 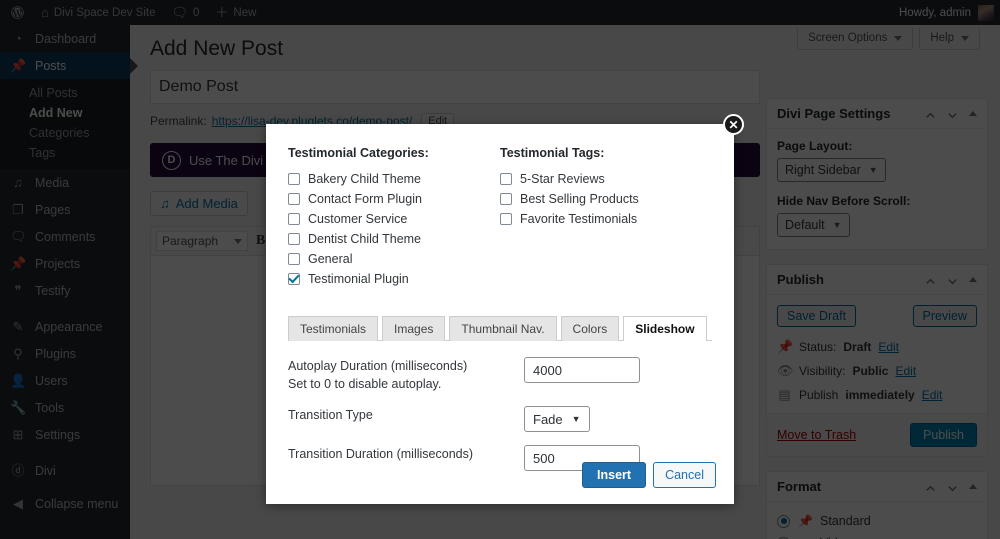 What do you see at coordinates (333, 328) in the screenshot?
I see `tab-testimonials: Testimonials` at bounding box center [333, 328].